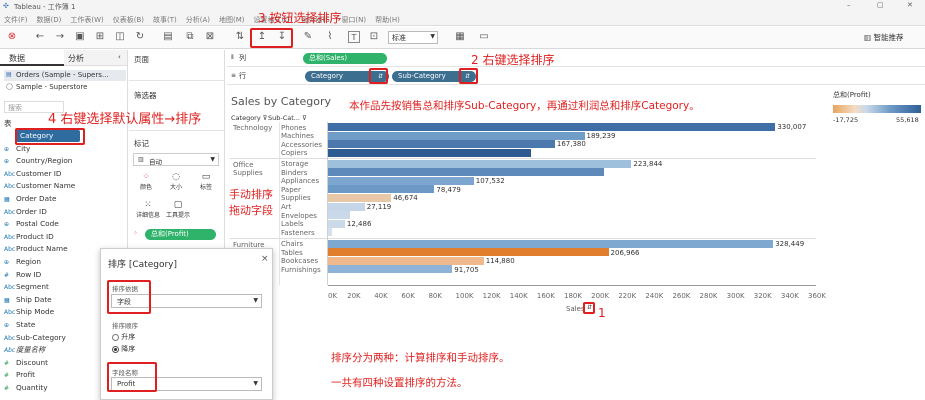  I want to click on subcategory-label: Paper, so click(291, 190).